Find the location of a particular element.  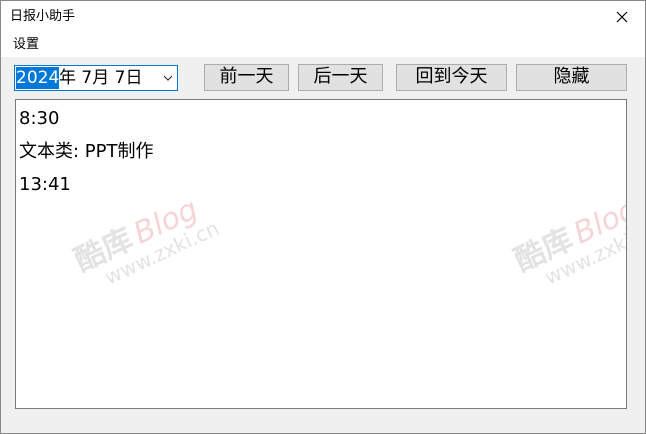

date-picker: 2024 年 7月 7日 is located at coordinates (96, 78).